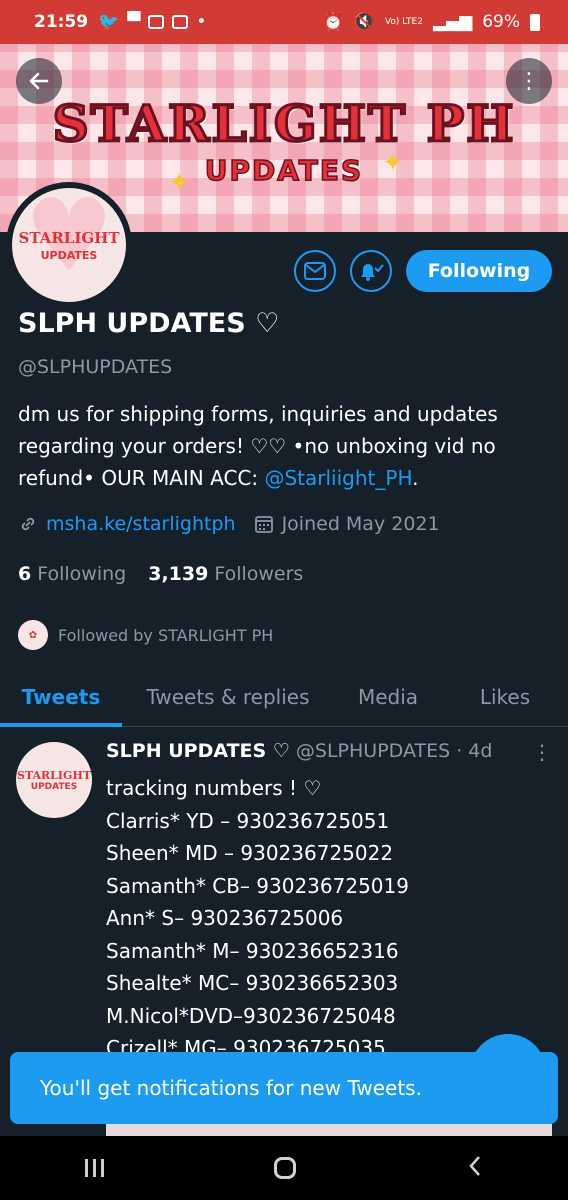 This screenshot has width=568, height=1200. I want to click on back-button, so click(39, 81).